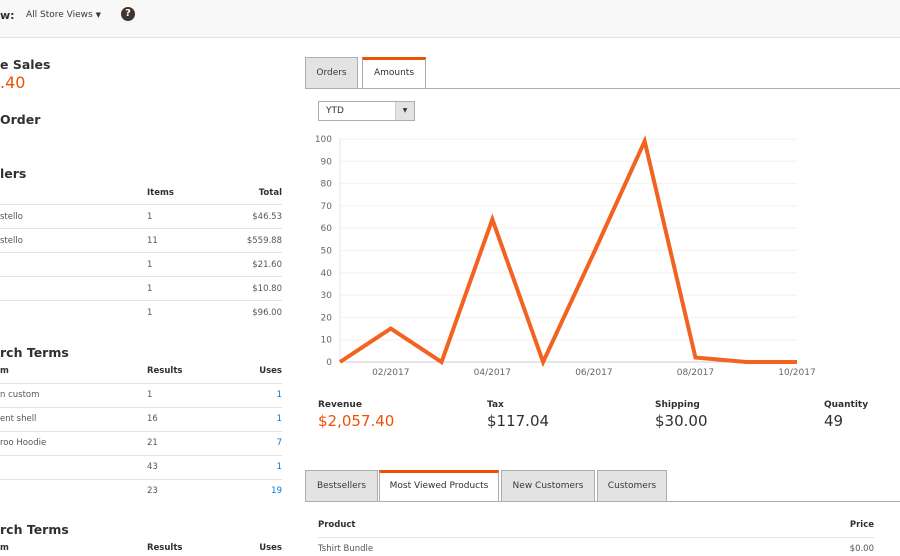  I want to click on search-results: 1, so click(150, 395).